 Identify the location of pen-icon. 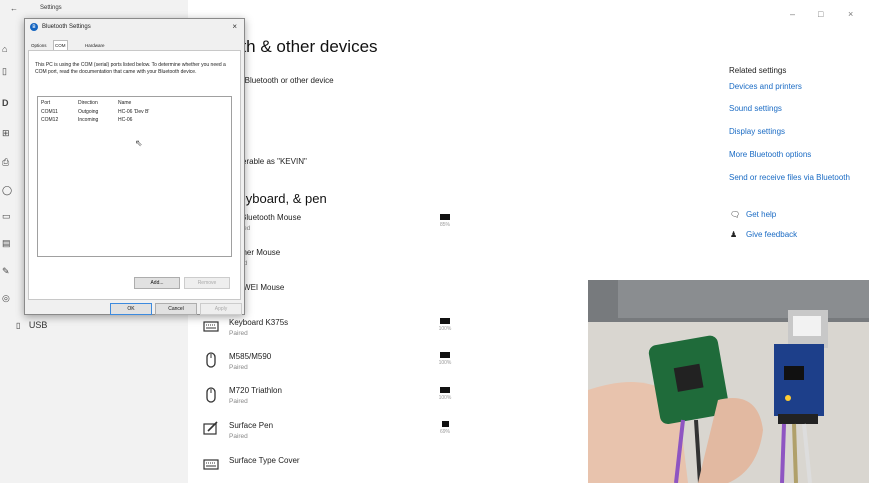
(210, 428).